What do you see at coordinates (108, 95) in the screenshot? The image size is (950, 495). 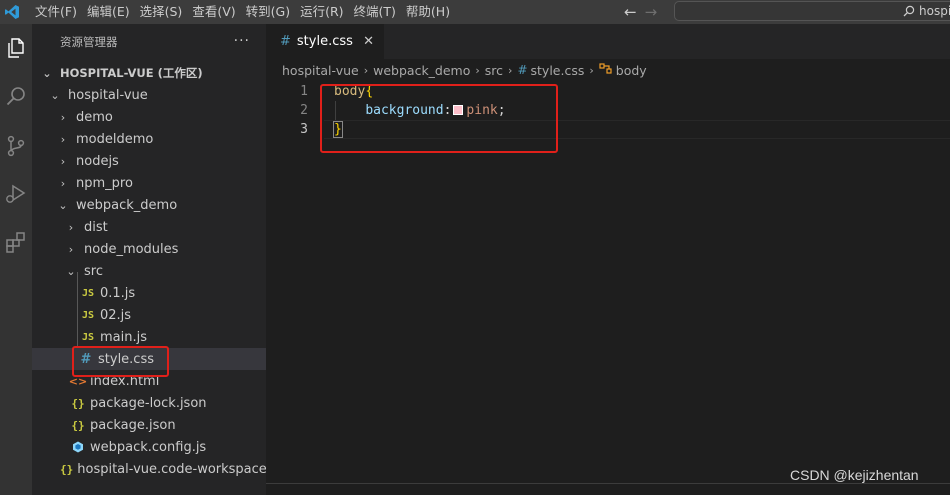 I see `tree-item-label: hospital-vue` at bounding box center [108, 95].